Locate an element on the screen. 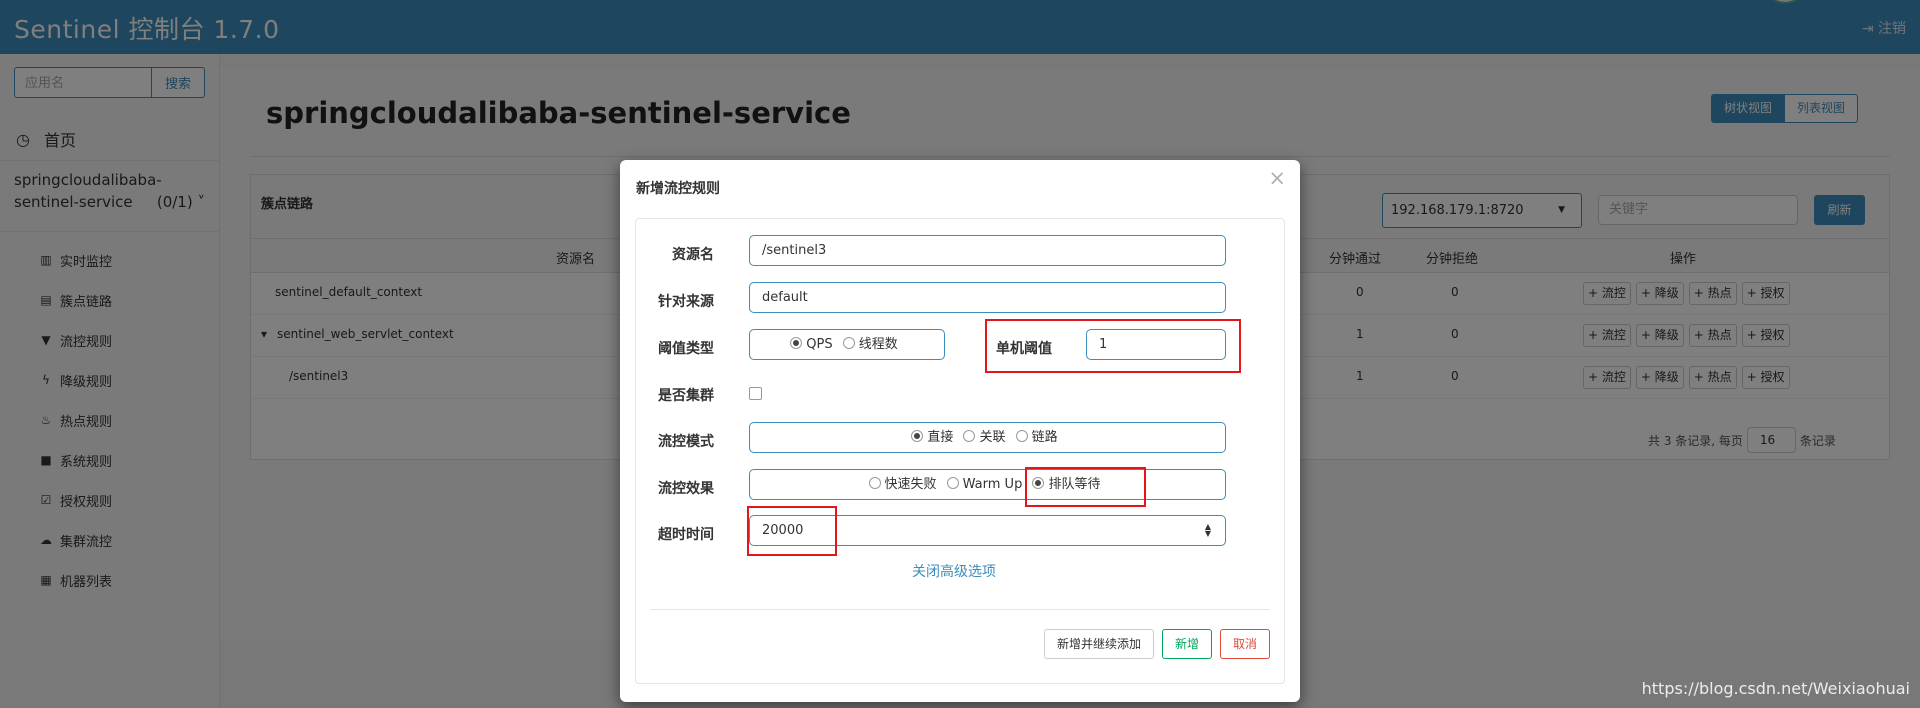 Image resolution: width=1920 pixels, height=708 pixels. cancel-button: 取消 is located at coordinates (1245, 644).